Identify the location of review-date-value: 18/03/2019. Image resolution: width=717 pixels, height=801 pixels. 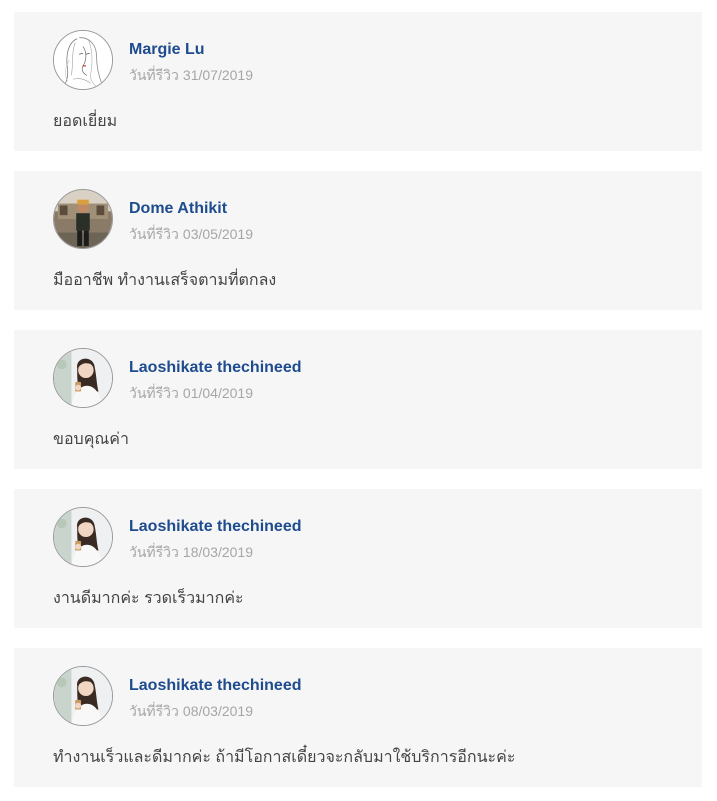
(217, 552).